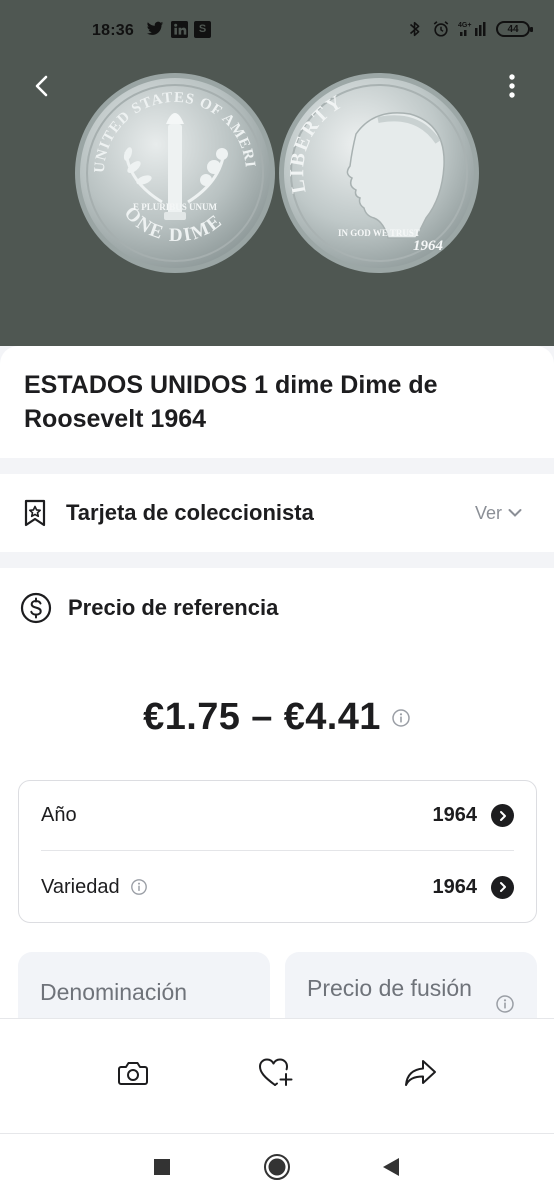 This screenshot has width=554, height=1200. Describe the element at coordinates (175, 207) in the screenshot. I see `svg-text: E PLURIBUS UNUM` at that location.